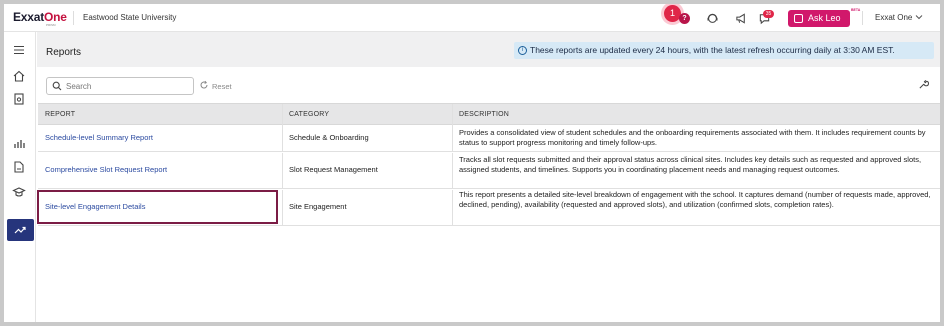  What do you see at coordinates (919, 17) in the screenshot?
I see `chevron-down-icon` at bounding box center [919, 17].